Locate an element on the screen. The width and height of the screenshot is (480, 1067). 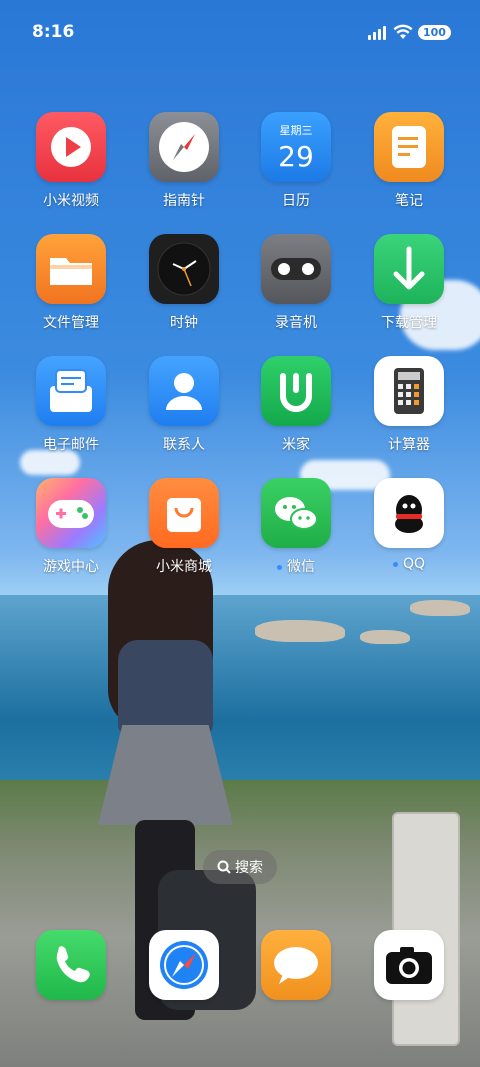
camera-icon is located at coordinates (409, 965).